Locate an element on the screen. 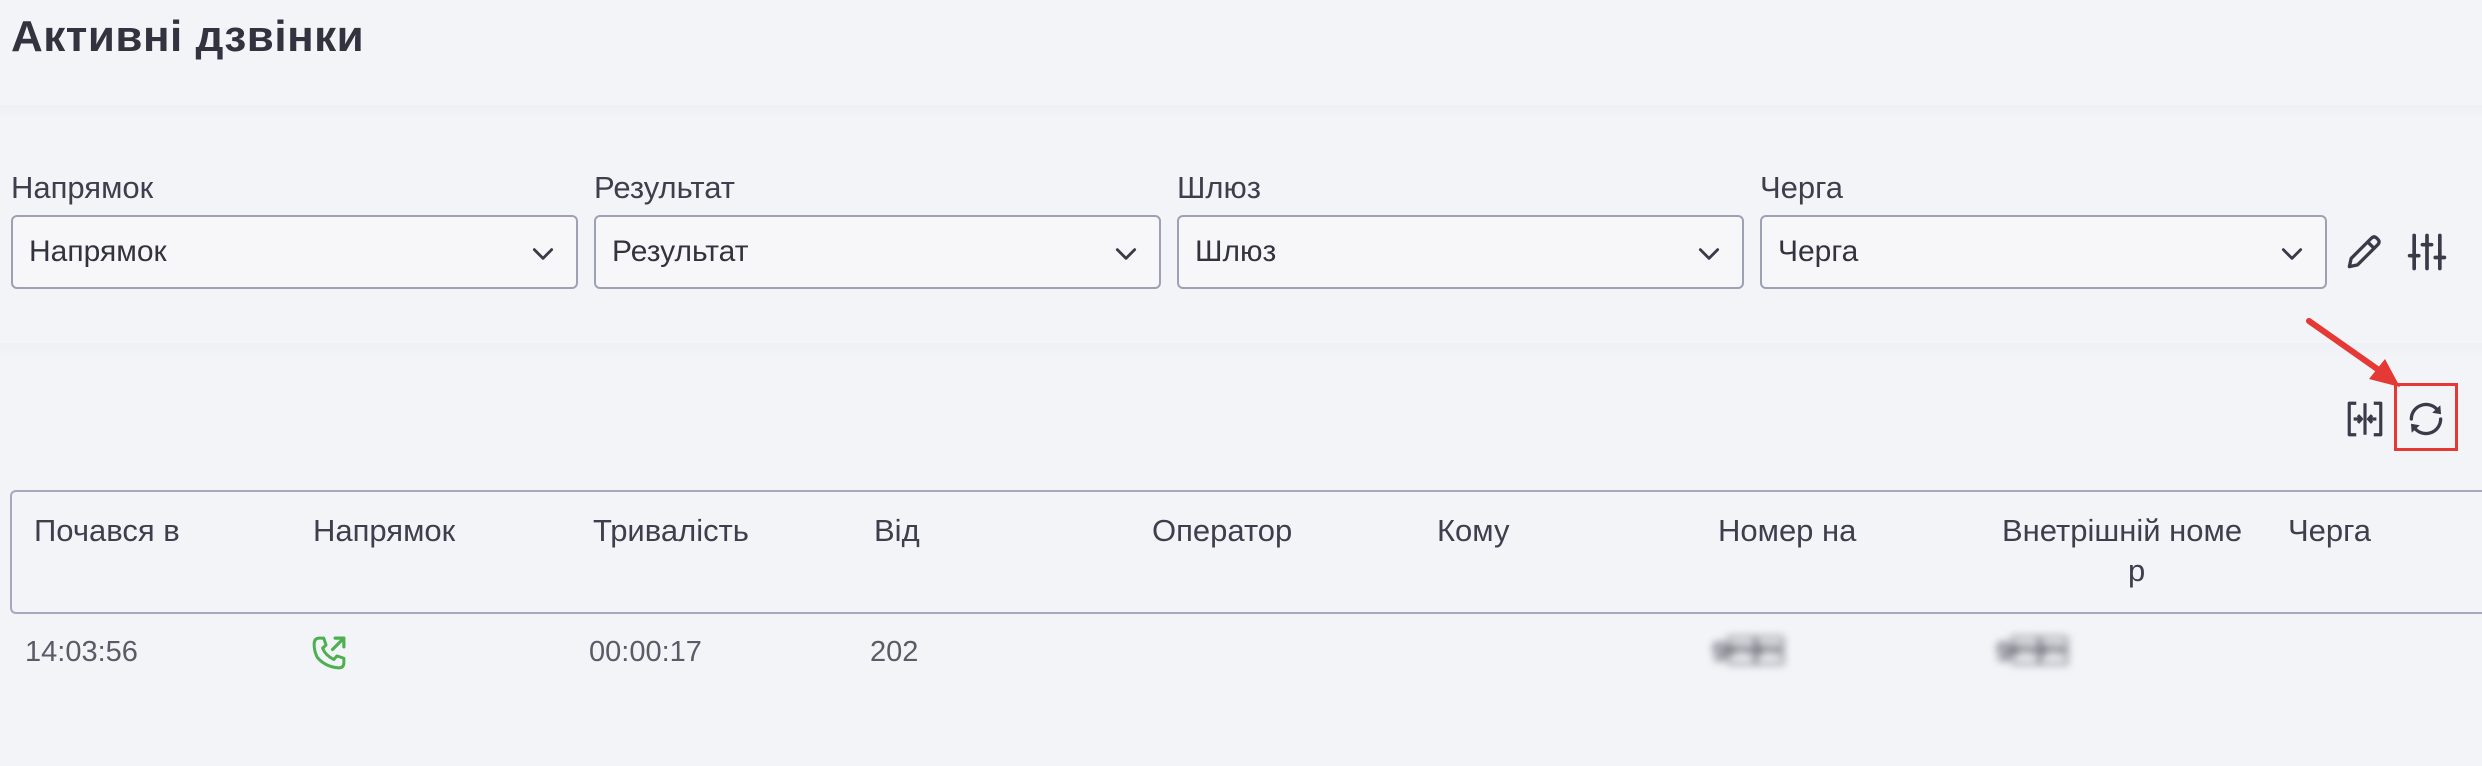 Image resolution: width=2482 pixels, height=766 pixels. arrow-annotation-icon is located at coordinates (2353, 352).